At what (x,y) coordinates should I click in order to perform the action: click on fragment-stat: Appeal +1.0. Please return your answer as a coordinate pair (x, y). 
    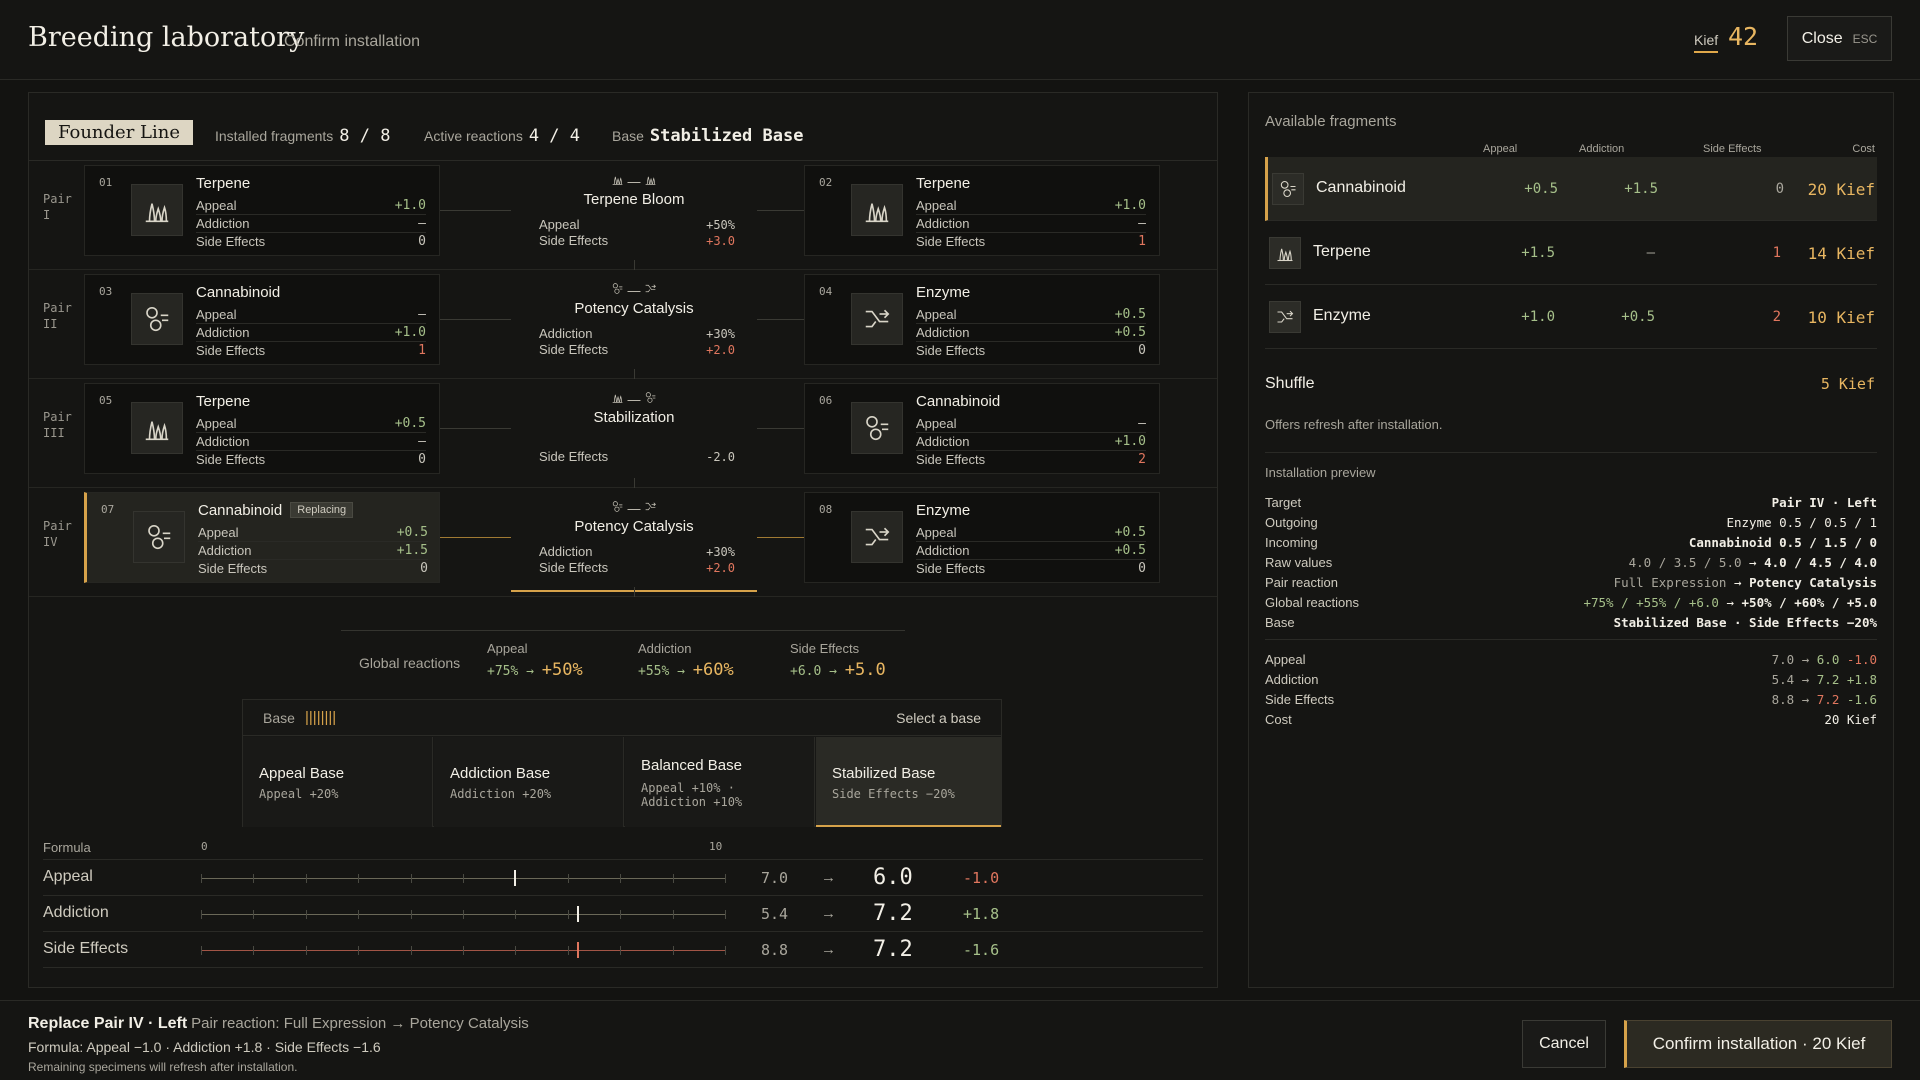
    Looking at the image, I should click on (1031, 206).